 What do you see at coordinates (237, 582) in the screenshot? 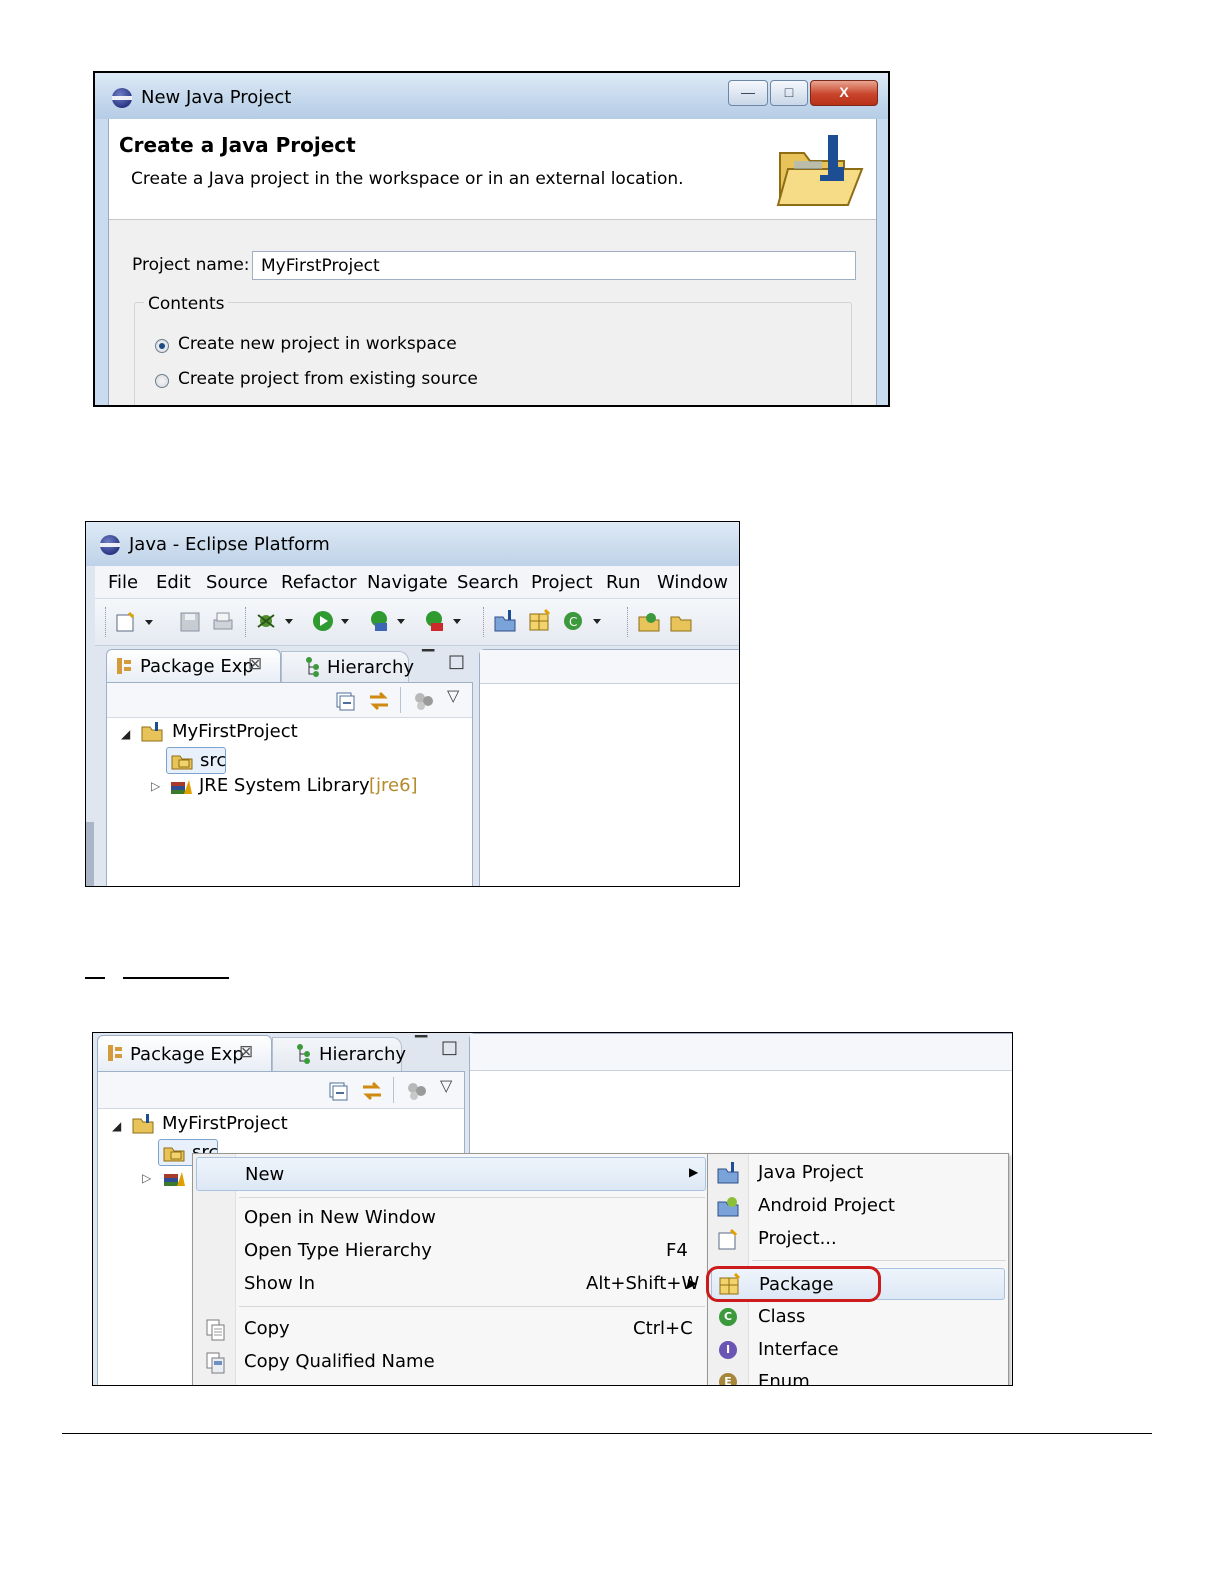
I see `menu-source: Source` at bounding box center [237, 582].